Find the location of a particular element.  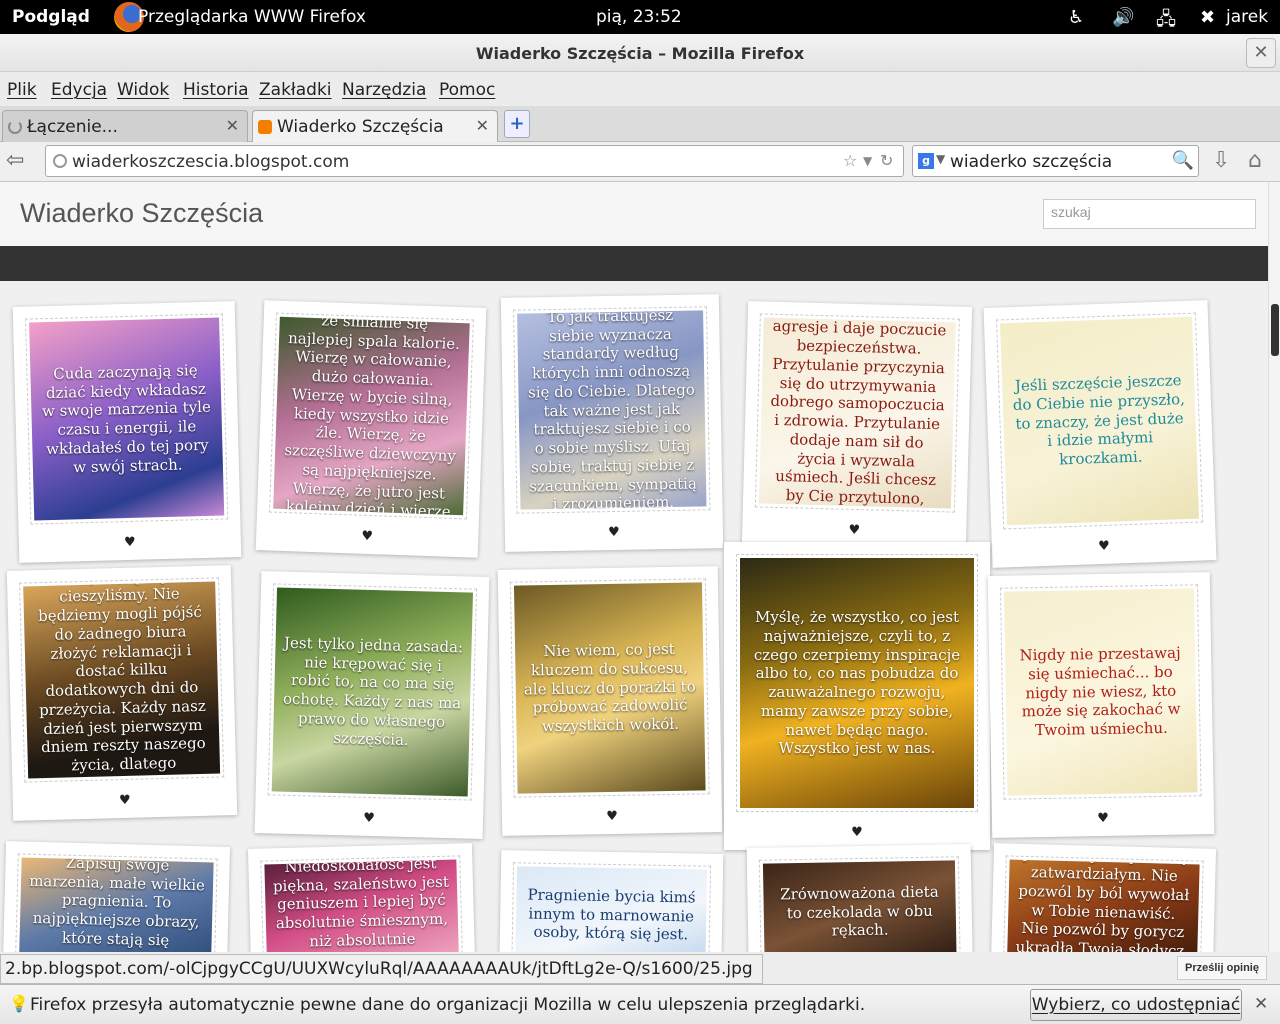

user-menu: jarek is located at coordinates (1247, 17).